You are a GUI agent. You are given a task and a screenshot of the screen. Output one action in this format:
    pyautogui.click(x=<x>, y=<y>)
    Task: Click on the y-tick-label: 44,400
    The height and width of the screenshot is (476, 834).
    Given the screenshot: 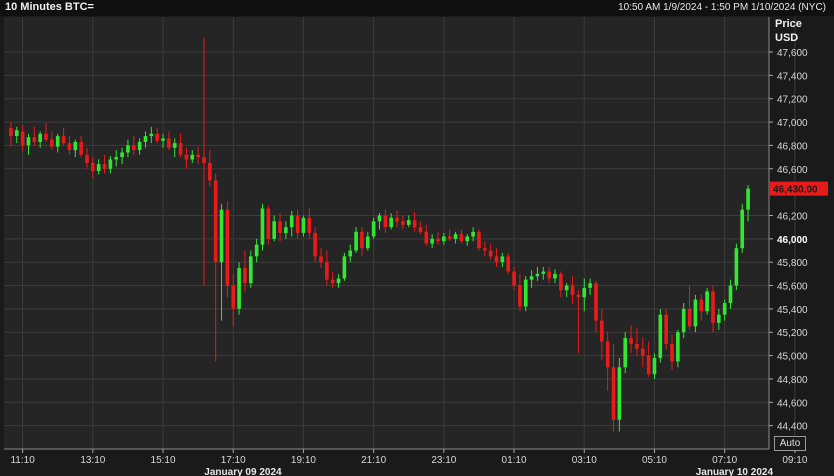 What is the action you would take?
    pyautogui.click(x=792, y=427)
    